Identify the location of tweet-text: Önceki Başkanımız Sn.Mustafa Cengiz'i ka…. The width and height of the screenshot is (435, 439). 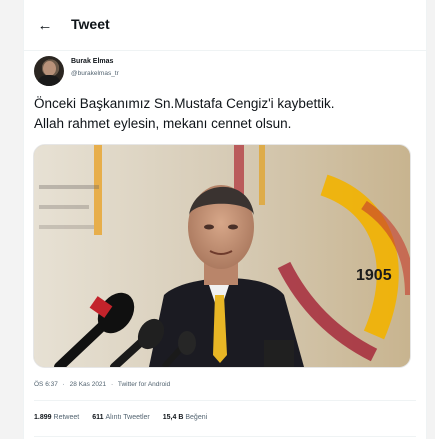
(184, 113).